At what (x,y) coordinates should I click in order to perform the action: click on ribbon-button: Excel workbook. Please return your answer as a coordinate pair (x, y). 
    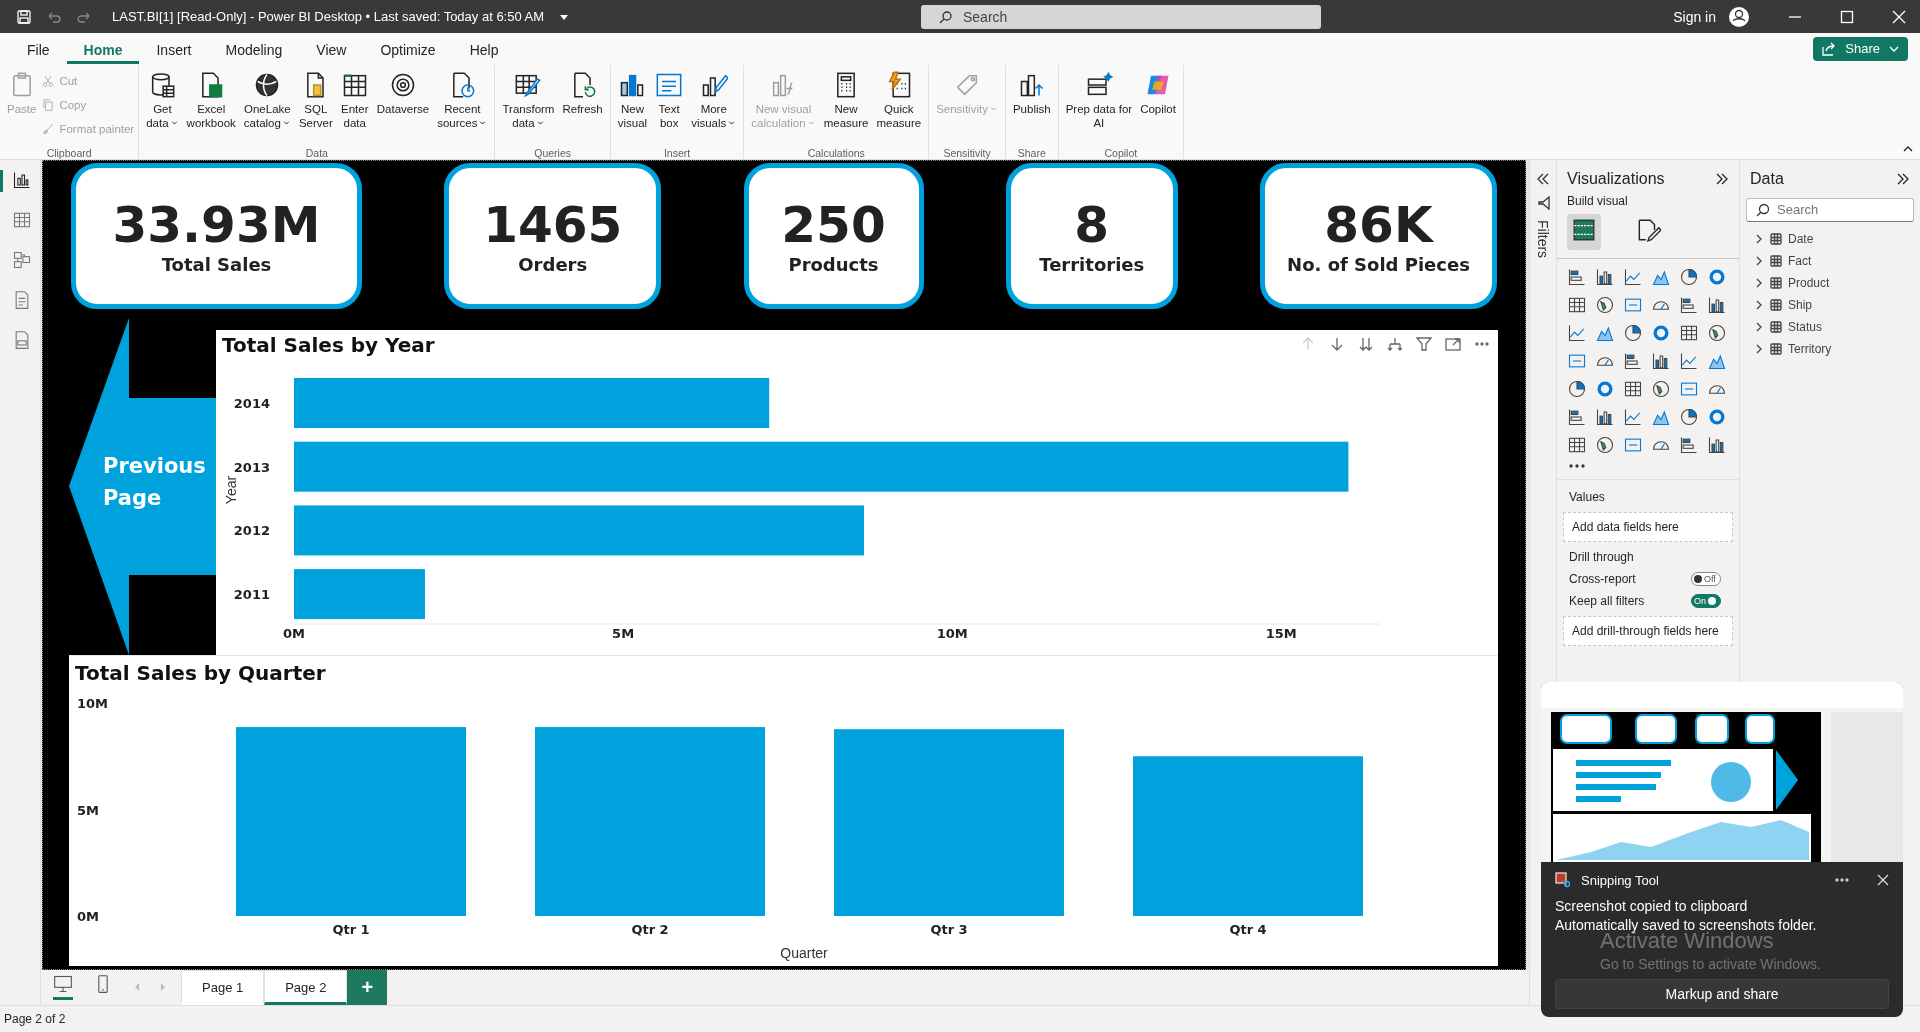
    Looking at the image, I should click on (211, 100).